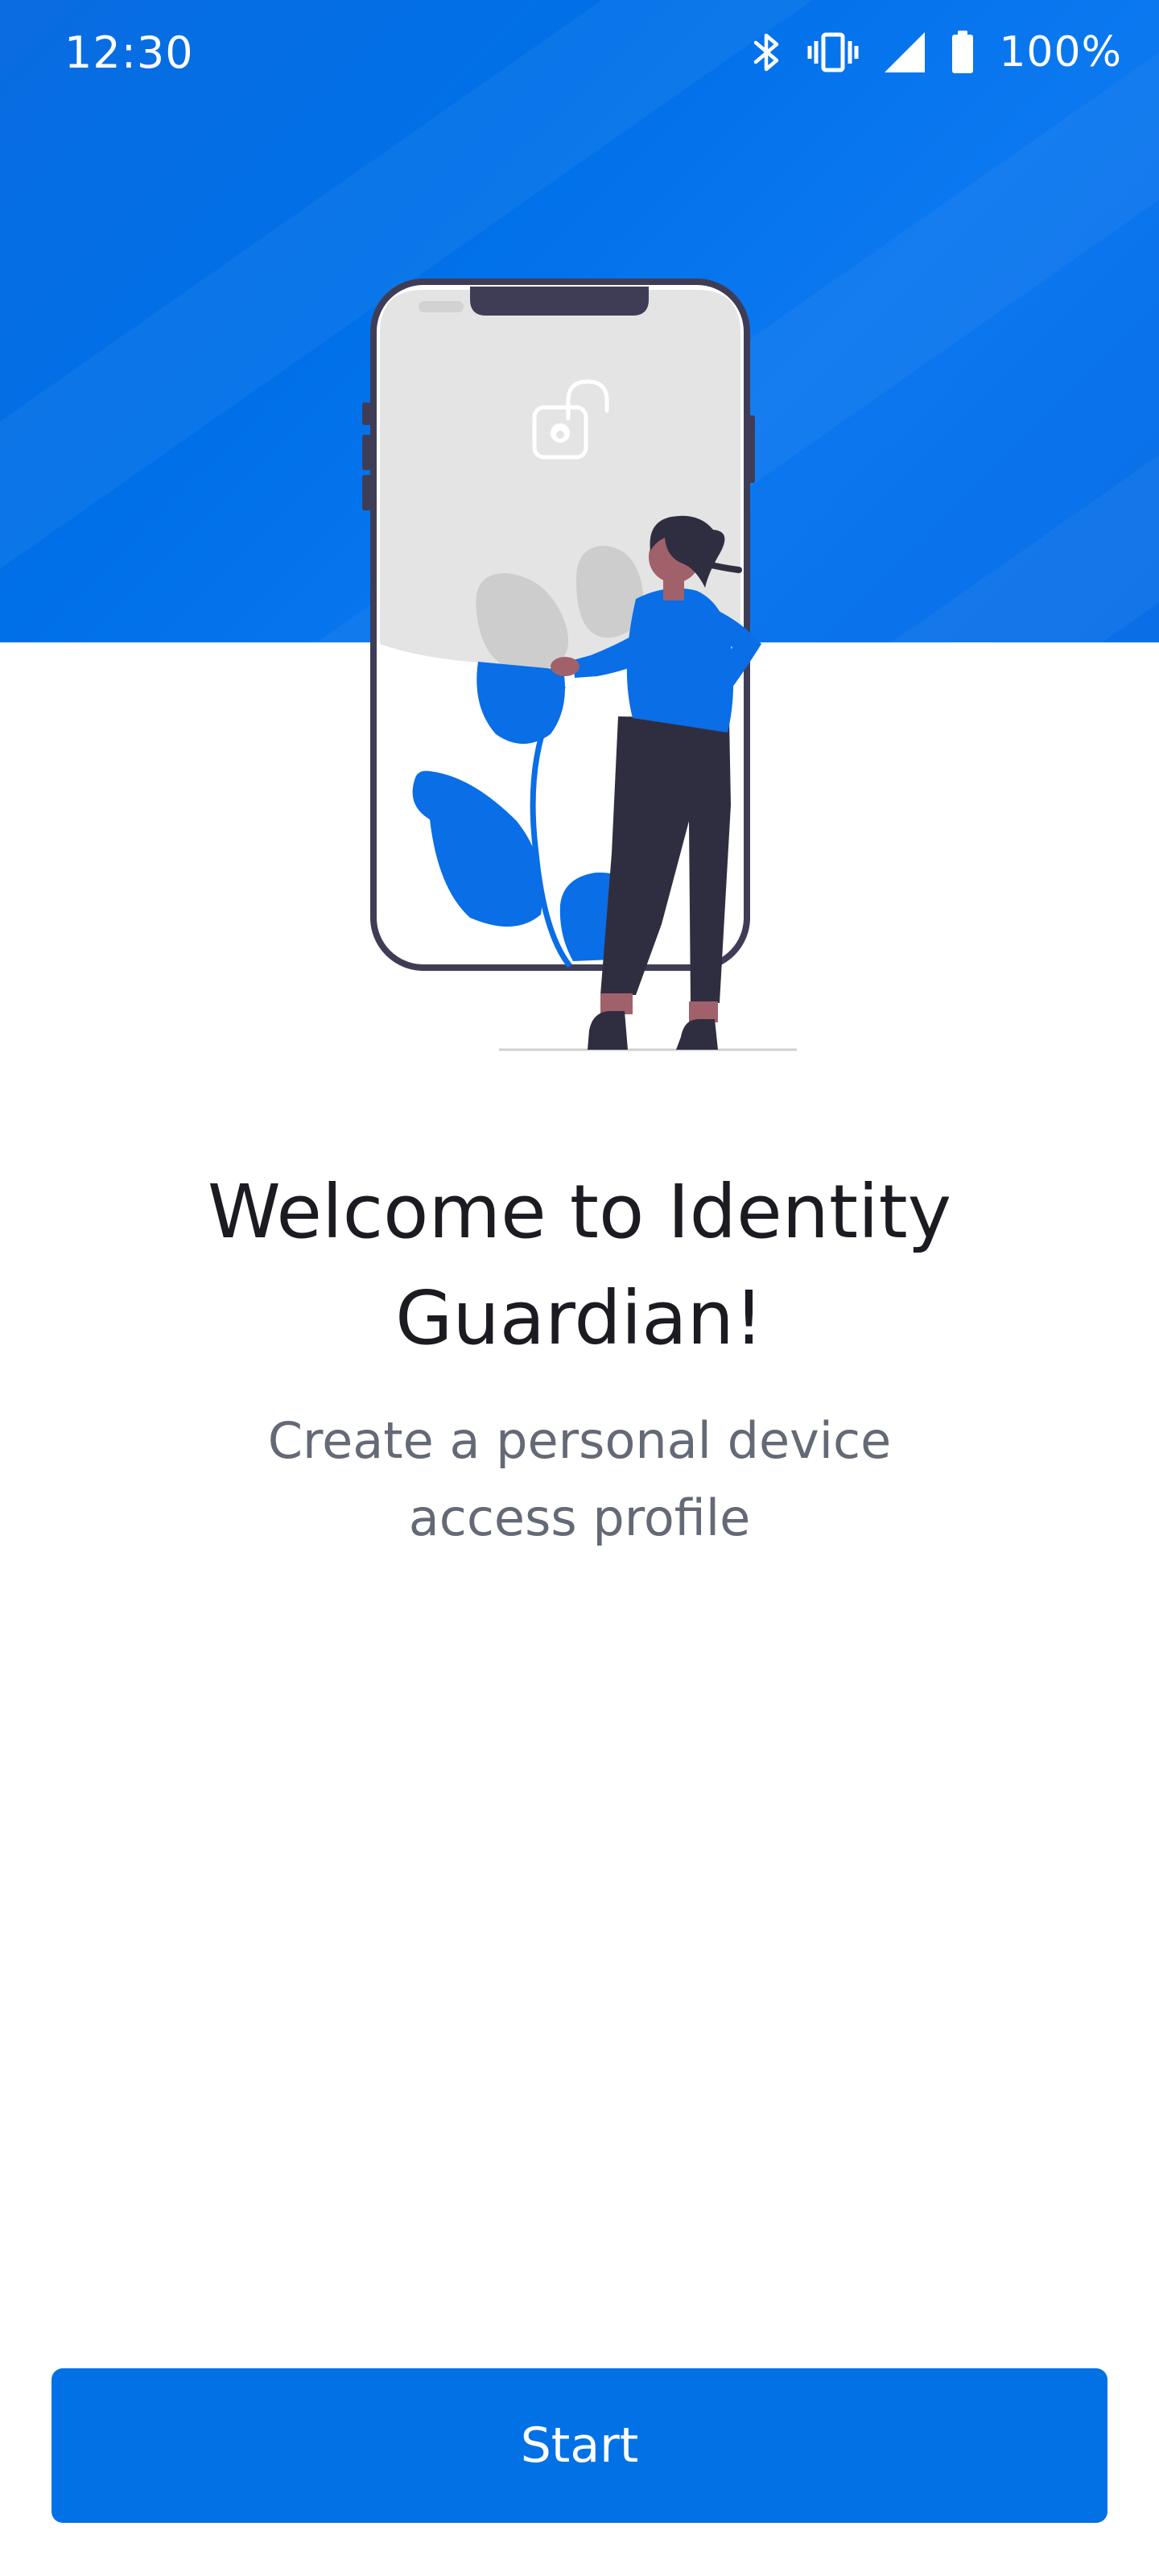 This screenshot has height=2576, width=1159. I want to click on start-button: Start, so click(579, 2445).